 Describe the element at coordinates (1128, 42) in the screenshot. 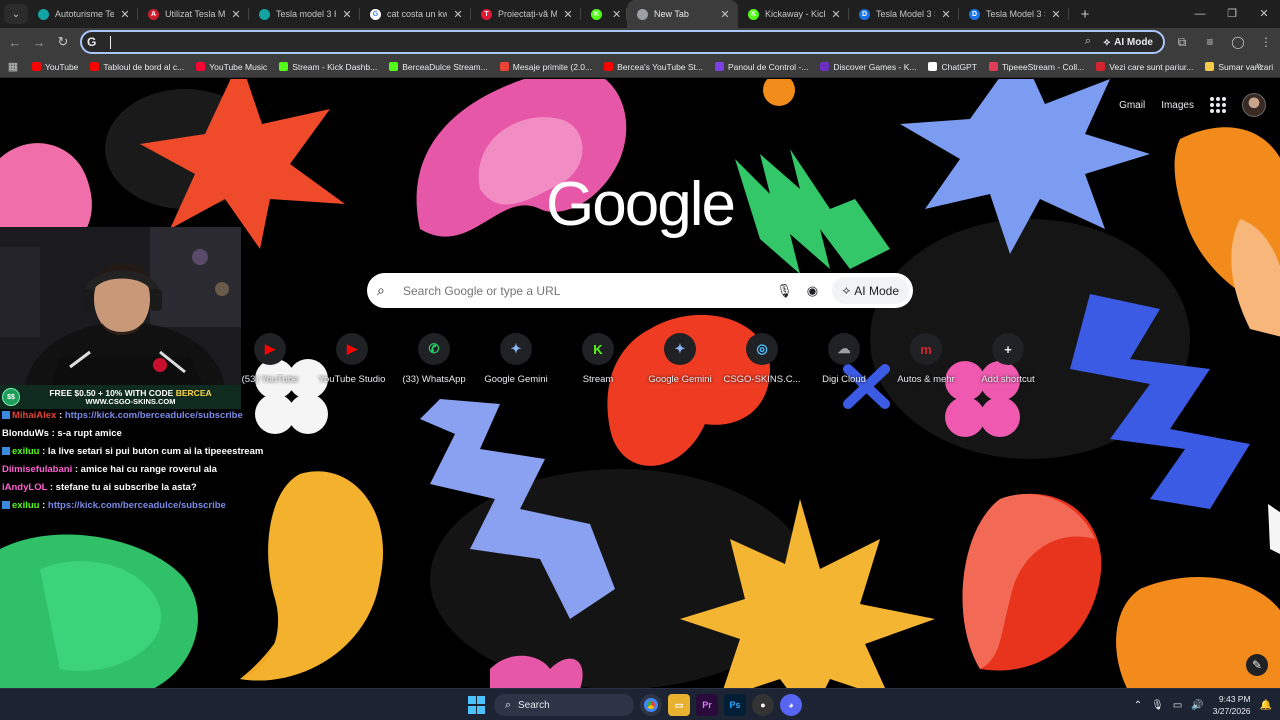

I see `omnibox-ai-mode-button: ⟡ AI Mode` at that location.